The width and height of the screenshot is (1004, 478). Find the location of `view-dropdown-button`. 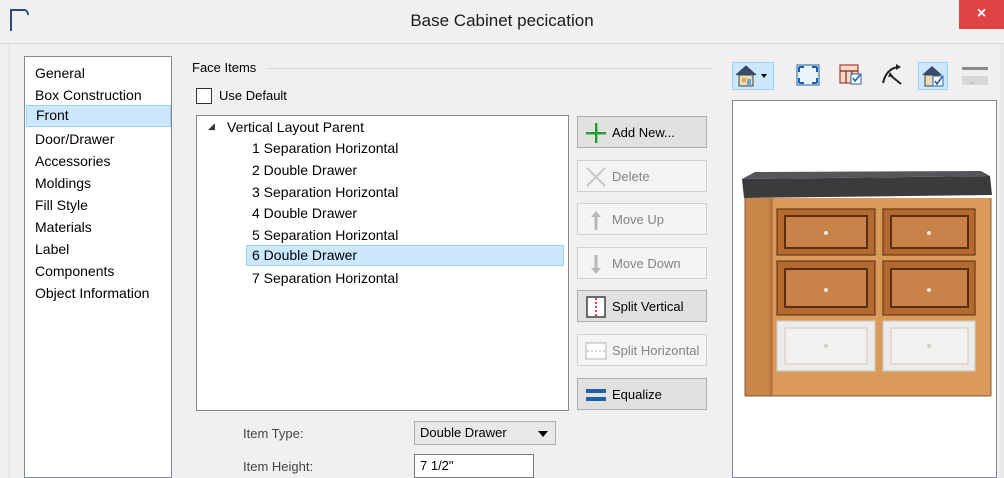

view-dropdown-button is located at coordinates (753, 76).